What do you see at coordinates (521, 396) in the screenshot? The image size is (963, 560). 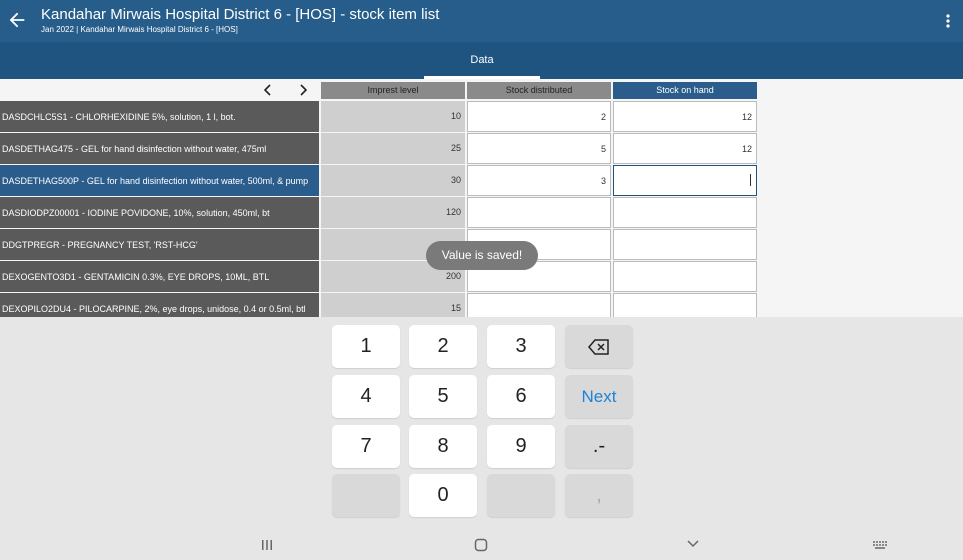 I see `key-6: 6` at bounding box center [521, 396].